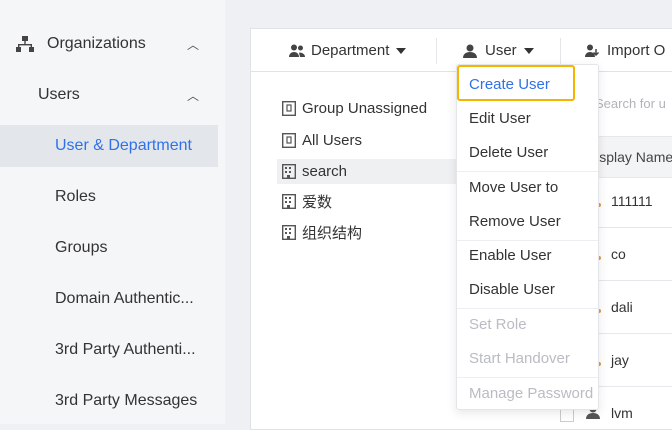 The width and height of the screenshot is (672, 430). What do you see at coordinates (109, 197) in the screenshot?
I see `sidebar-item-roles: Roles` at bounding box center [109, 197].